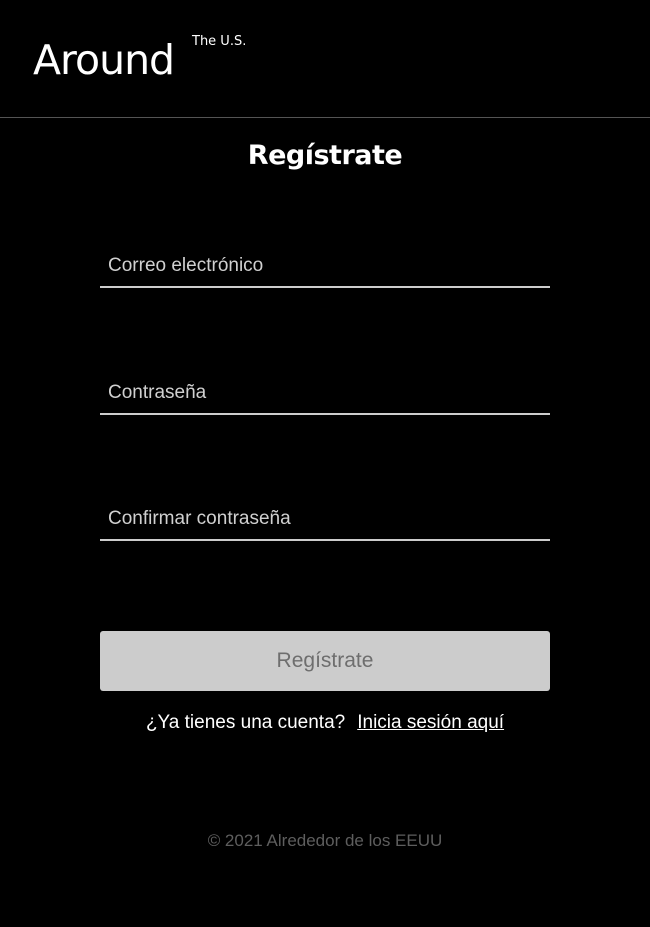 This screenshot has width=650, height=927. I want to click on copyright-text: © 2021 Alrededor de los EEUU, so click(325, 840).